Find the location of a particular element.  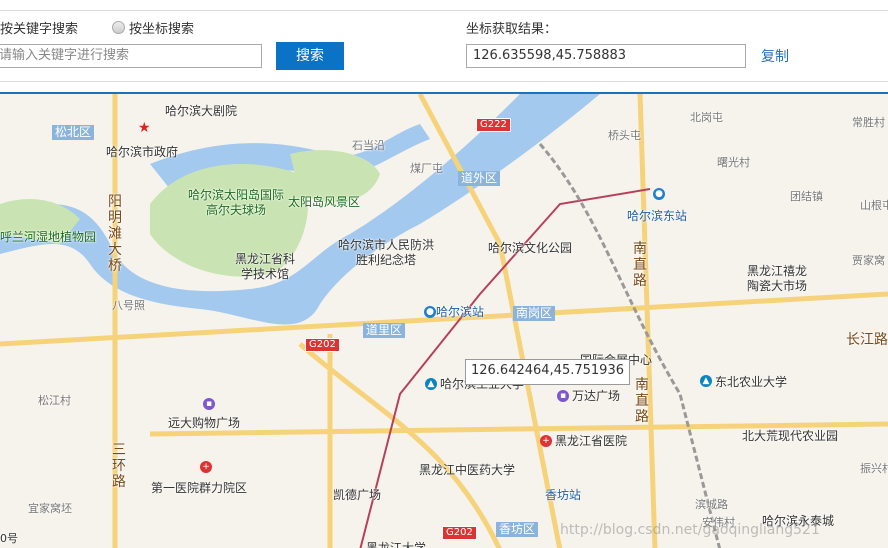

poi-label: 哈尔滨文化公园 is located at coordinates (530, 247).